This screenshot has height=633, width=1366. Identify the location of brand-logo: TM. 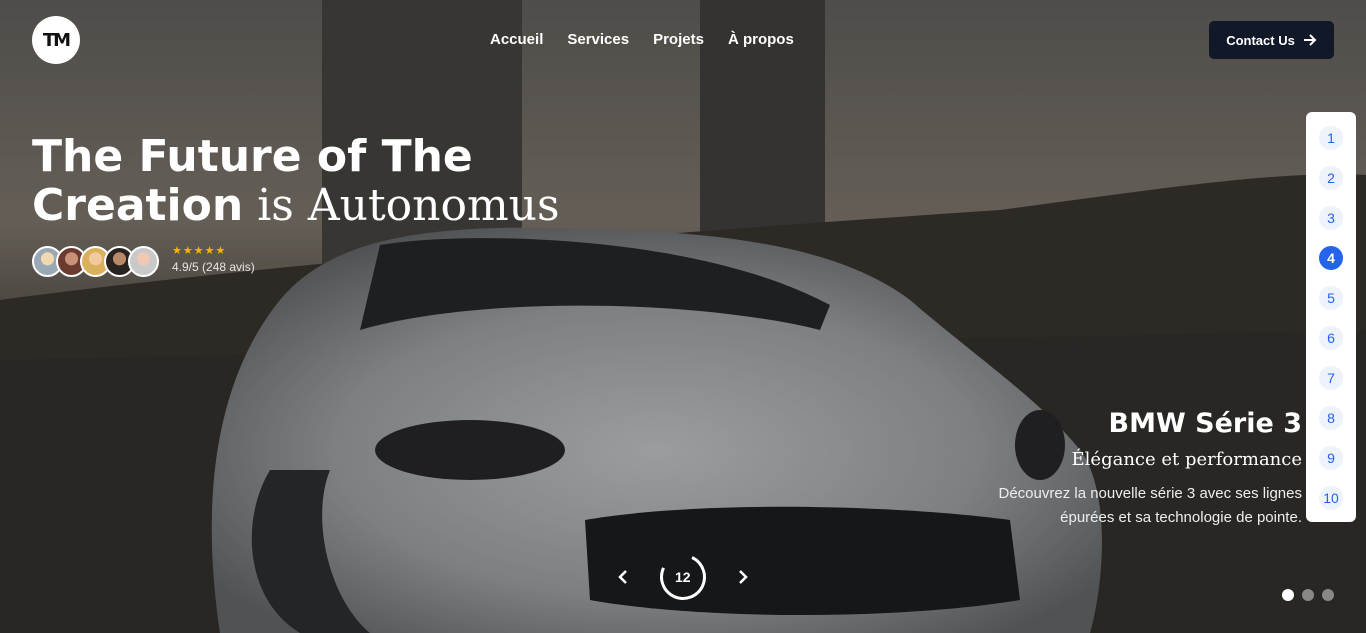
(56, 40).